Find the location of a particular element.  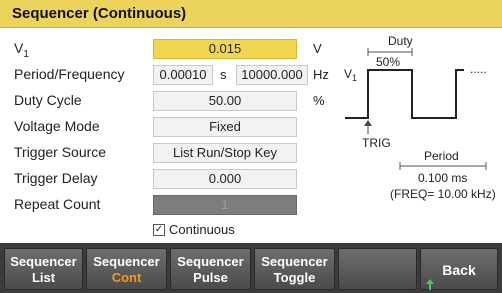

period-label: Period is located at coordinates (441, 156).